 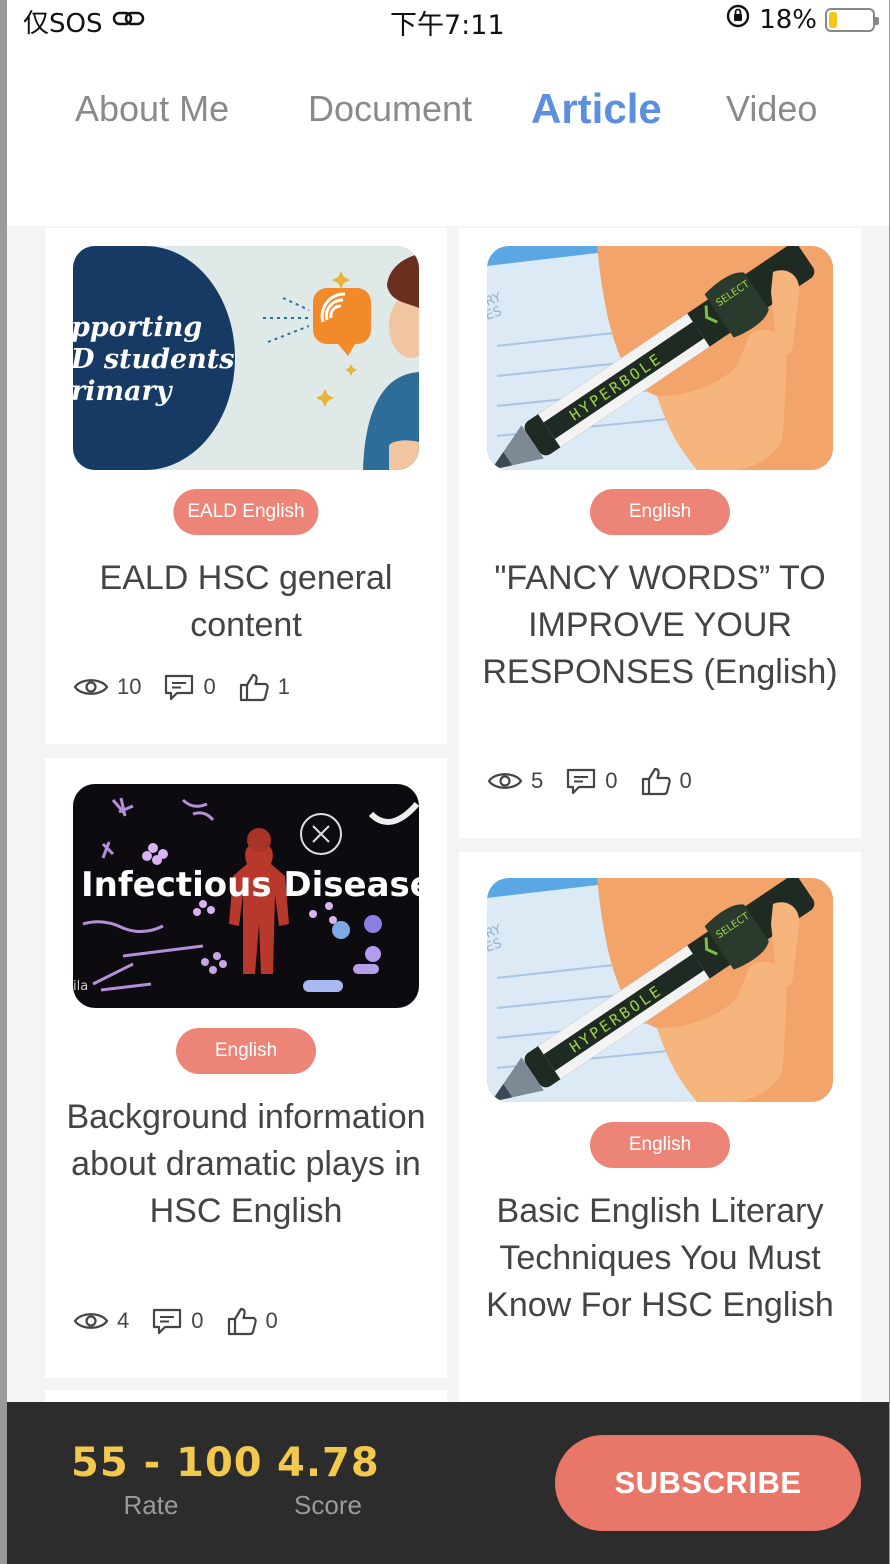 I want to click on clock: 下午7:11, so click(x=447, y=25).